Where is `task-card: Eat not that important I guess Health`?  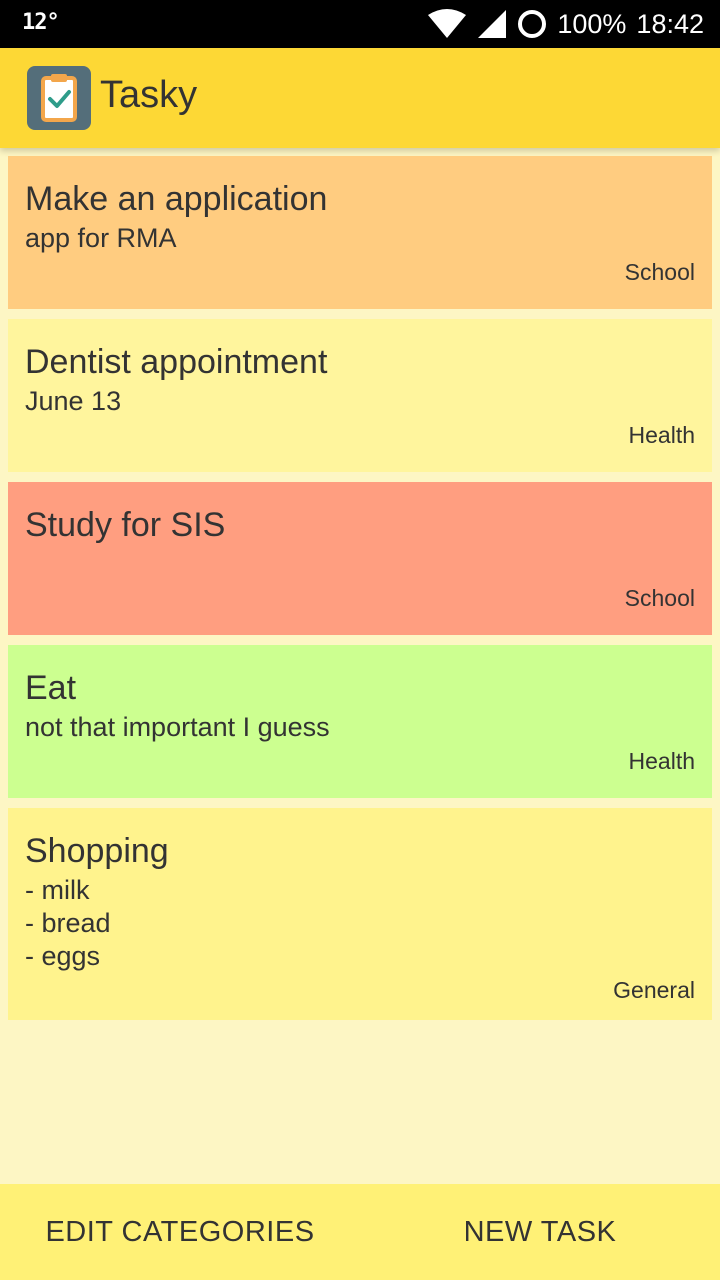 task-card: Eat not that important I guess Health is located at coordinates (360, 721).